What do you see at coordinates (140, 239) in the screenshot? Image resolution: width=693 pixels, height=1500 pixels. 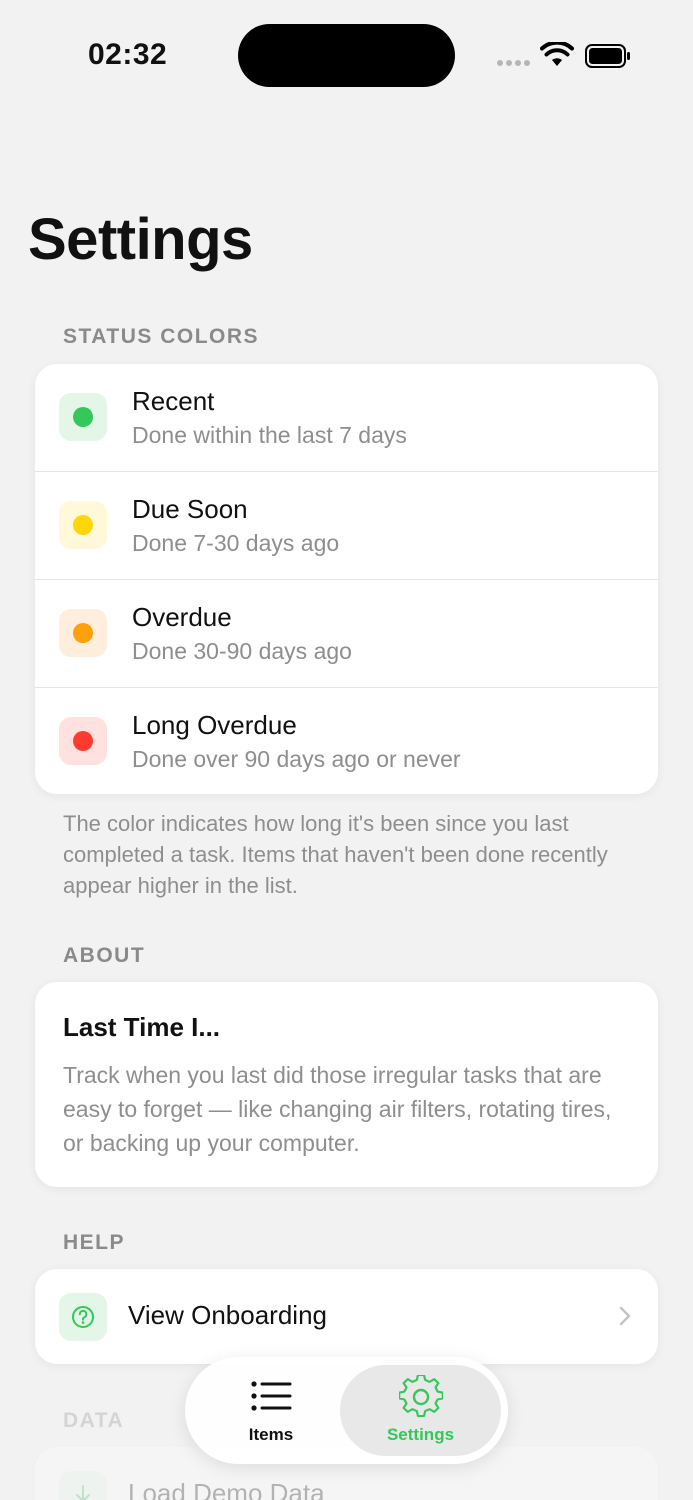 I see `page-title: Settings` at bounding box center [140, 239].